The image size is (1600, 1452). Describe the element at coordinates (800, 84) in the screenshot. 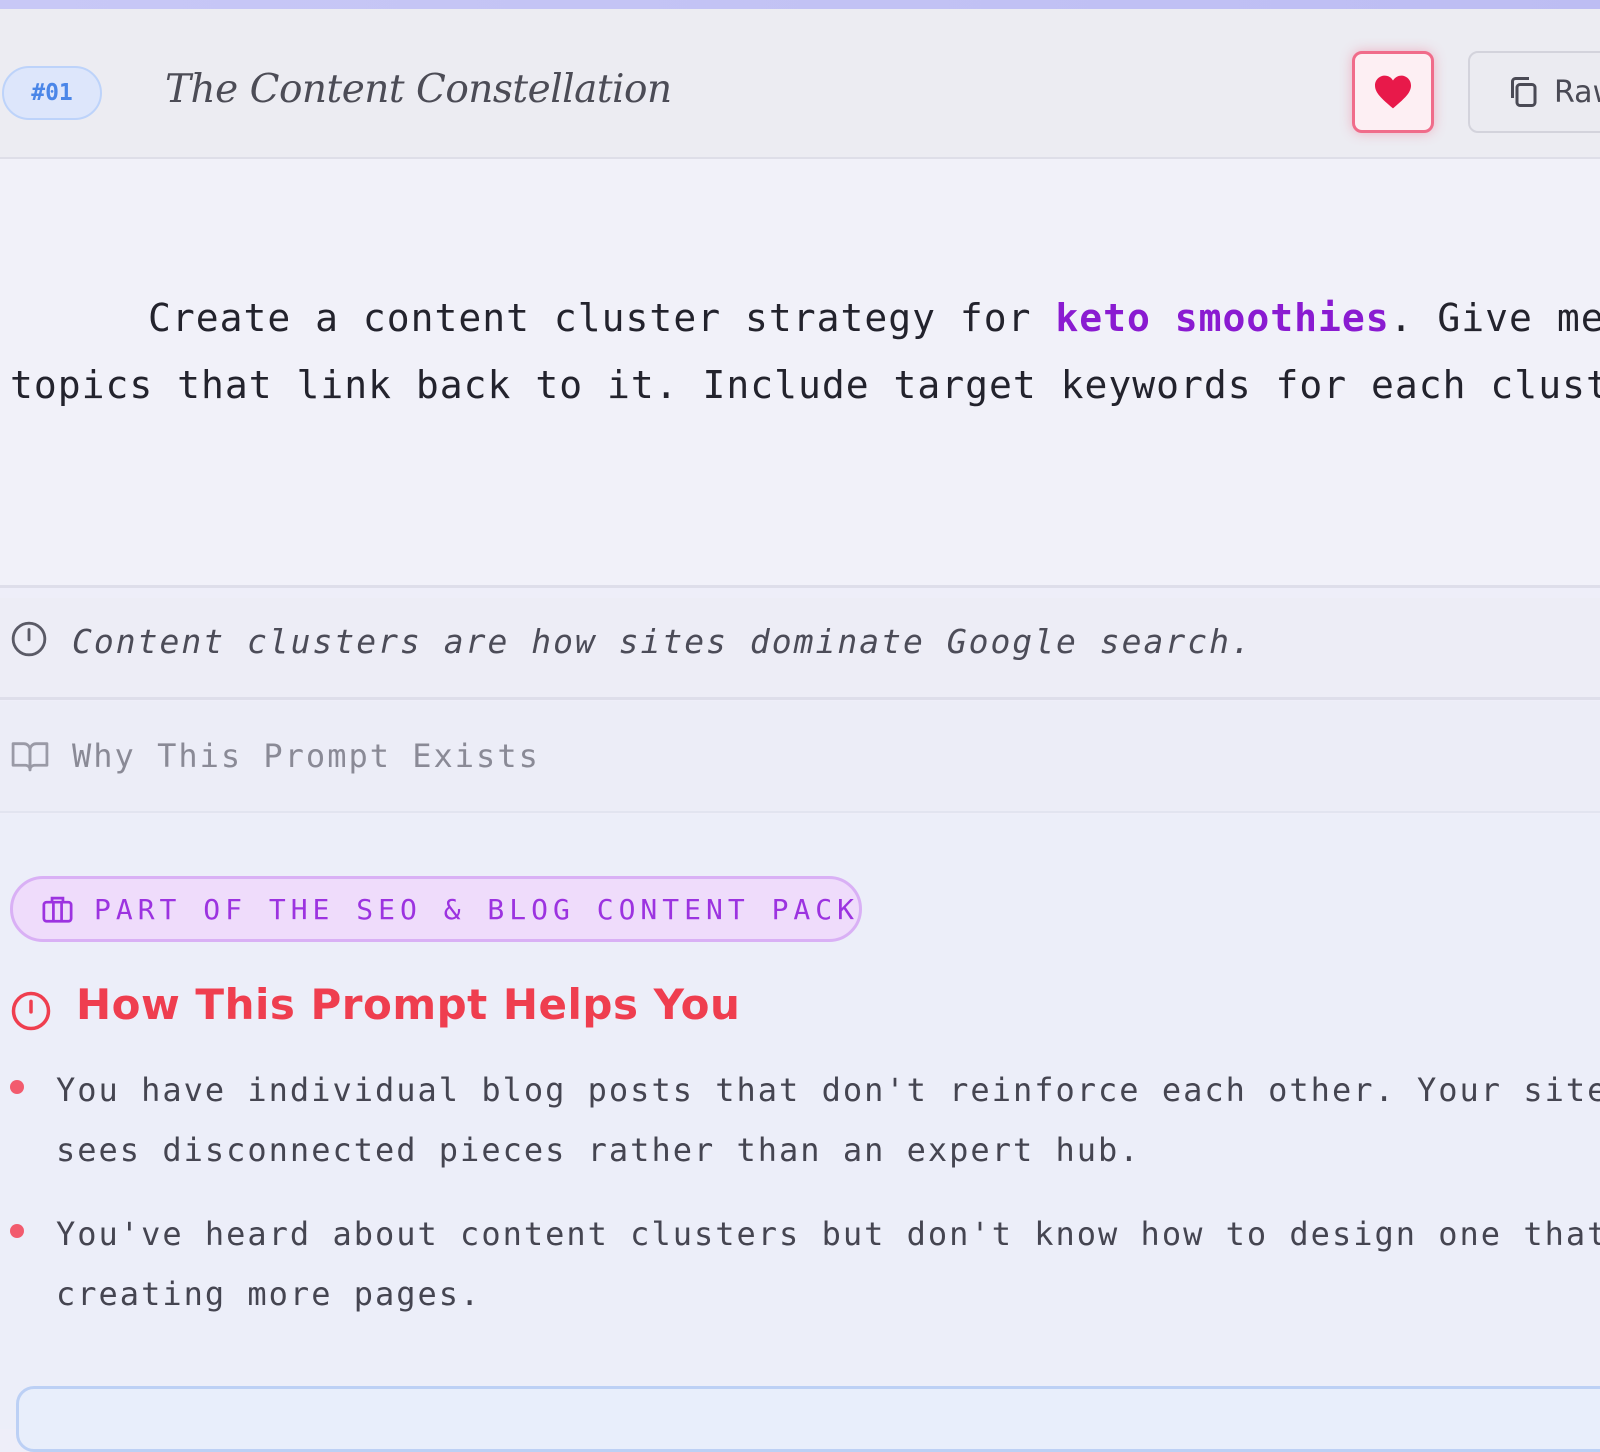

I see `prompt-header: #01 The Content Constellation Raw` at that location.